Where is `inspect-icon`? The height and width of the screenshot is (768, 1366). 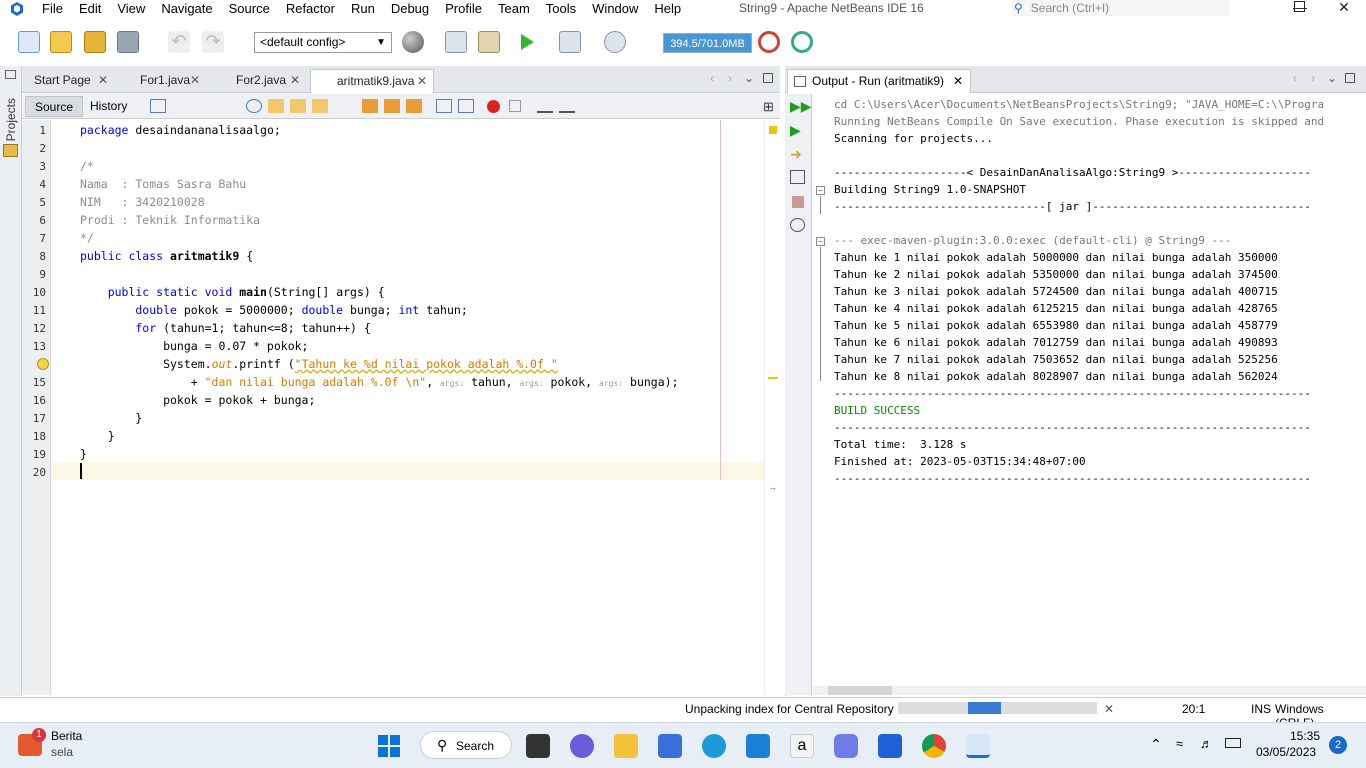 inspect-icon is located at coordinates (797, 177).